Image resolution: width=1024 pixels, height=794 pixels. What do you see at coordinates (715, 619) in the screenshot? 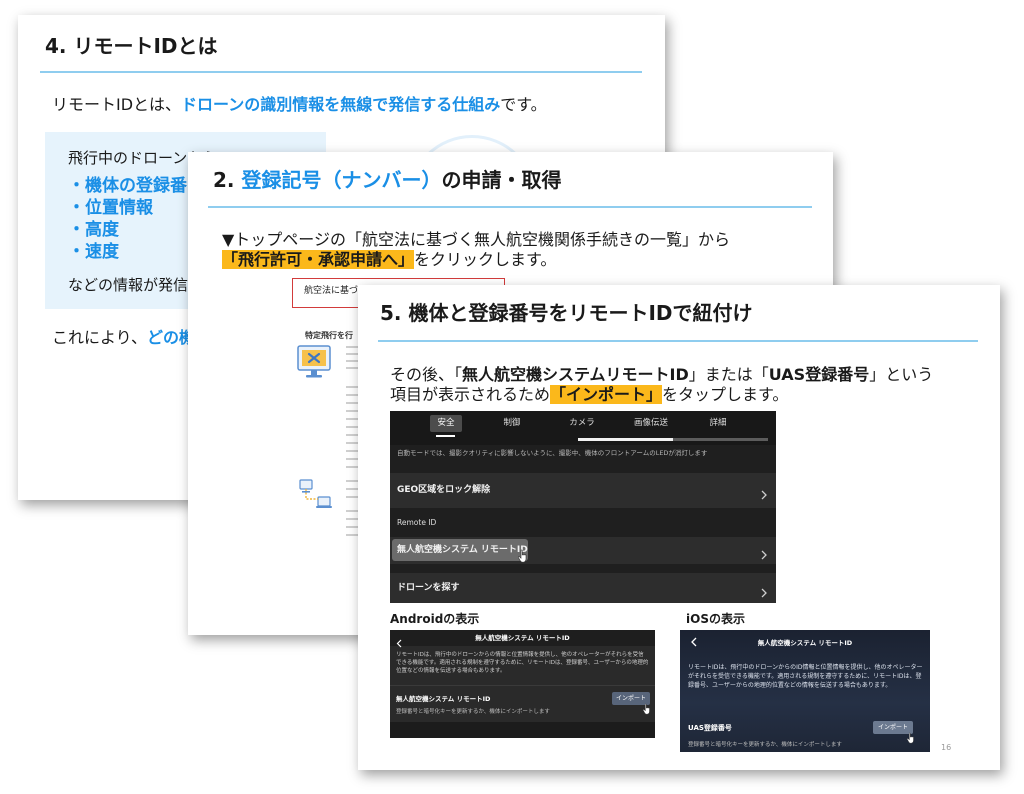
I see `ios-caption: iOSの表示` at bounding box center [715, 619].